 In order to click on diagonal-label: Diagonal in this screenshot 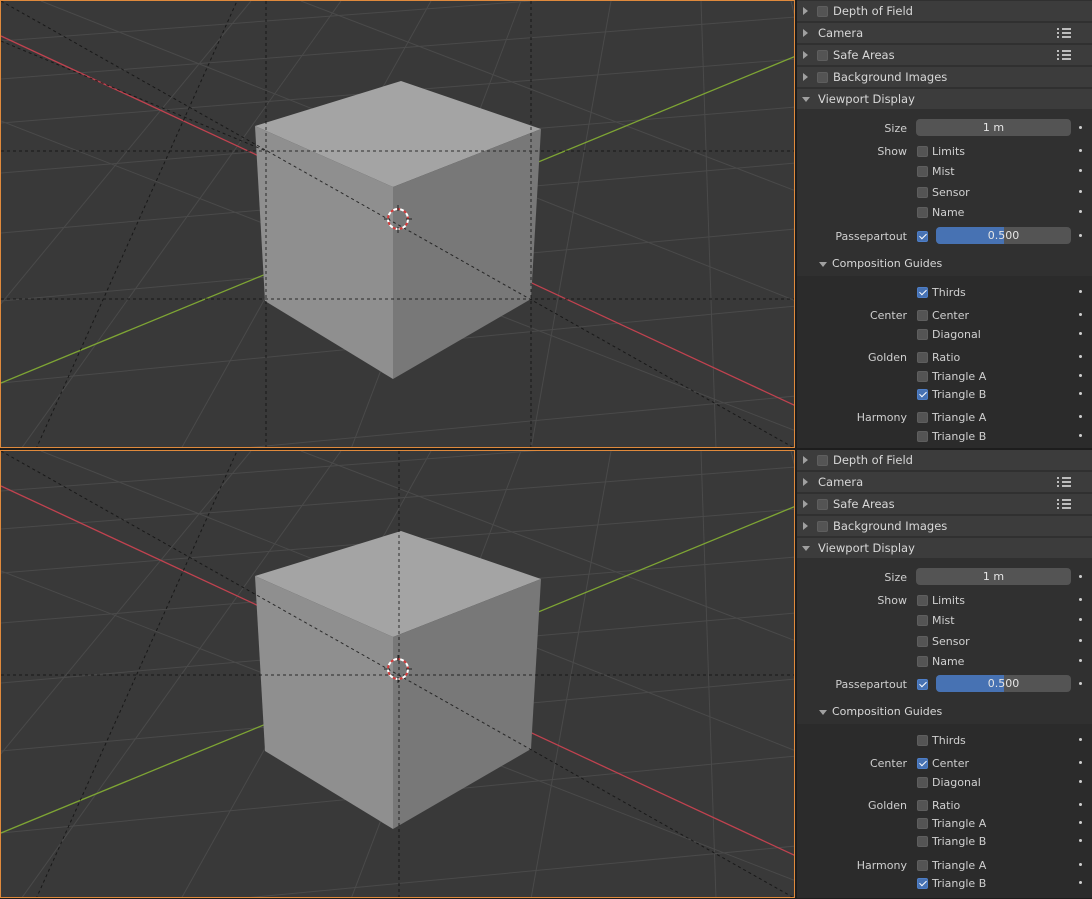, I will do `click(956, 334)`.